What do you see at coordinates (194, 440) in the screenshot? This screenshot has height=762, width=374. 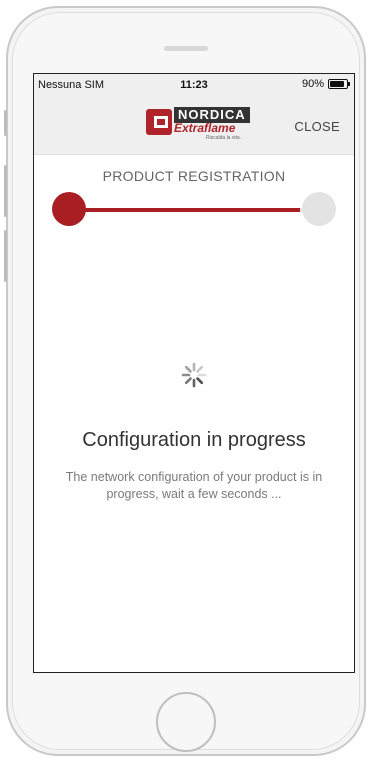 I see `configuration-status-title: Configuration in progress` at bounding box center [194, 440].